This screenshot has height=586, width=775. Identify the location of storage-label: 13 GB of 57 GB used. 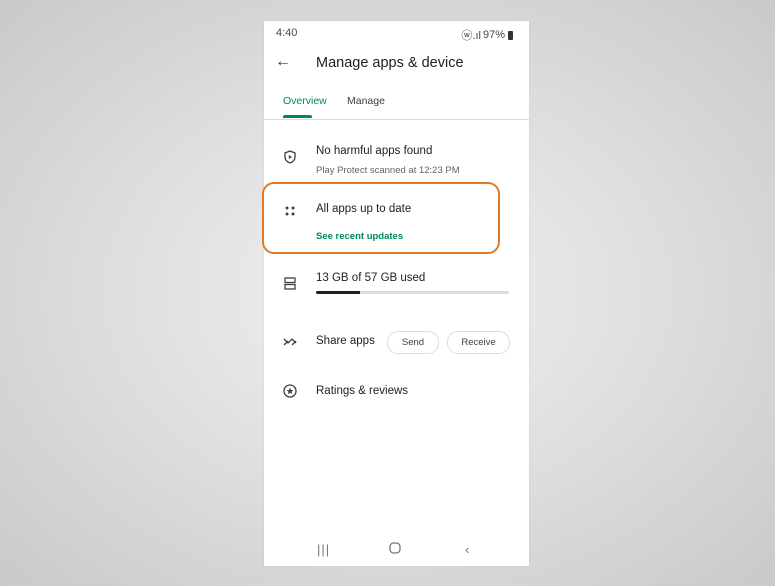
(371, 278).